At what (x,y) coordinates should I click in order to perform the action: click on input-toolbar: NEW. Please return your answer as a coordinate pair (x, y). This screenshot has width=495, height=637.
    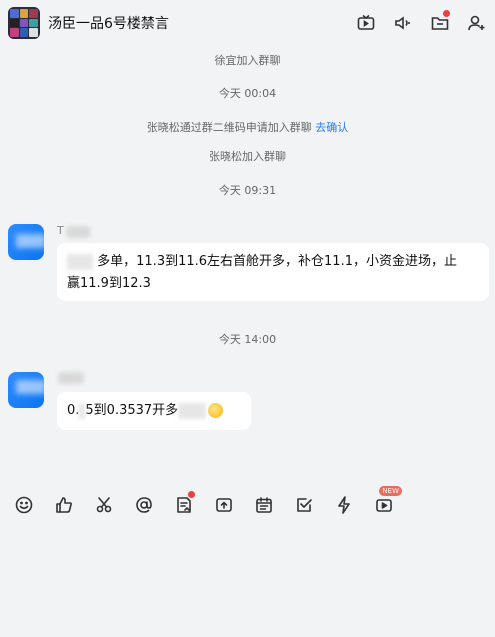
    Looking at the image, I should click on (247, 504).